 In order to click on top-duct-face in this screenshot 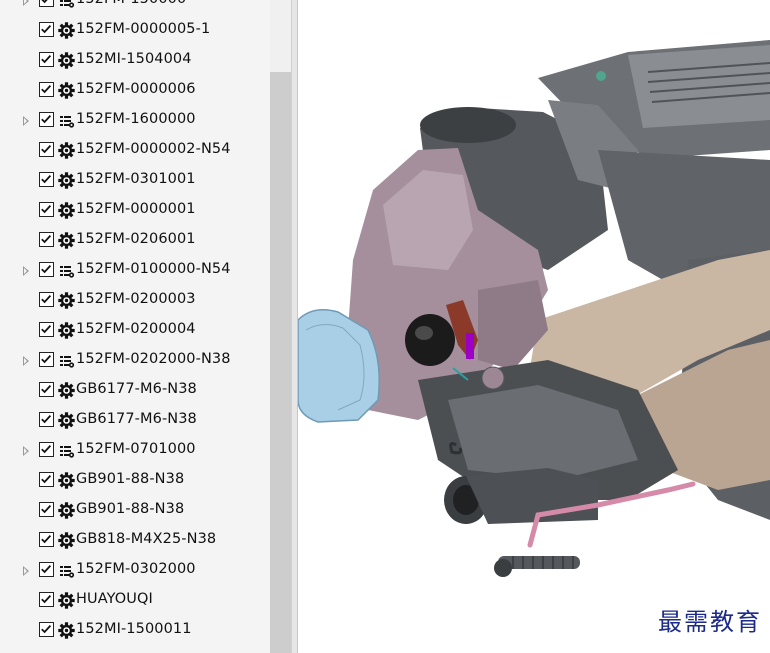, I will do `click(699, 86)`.